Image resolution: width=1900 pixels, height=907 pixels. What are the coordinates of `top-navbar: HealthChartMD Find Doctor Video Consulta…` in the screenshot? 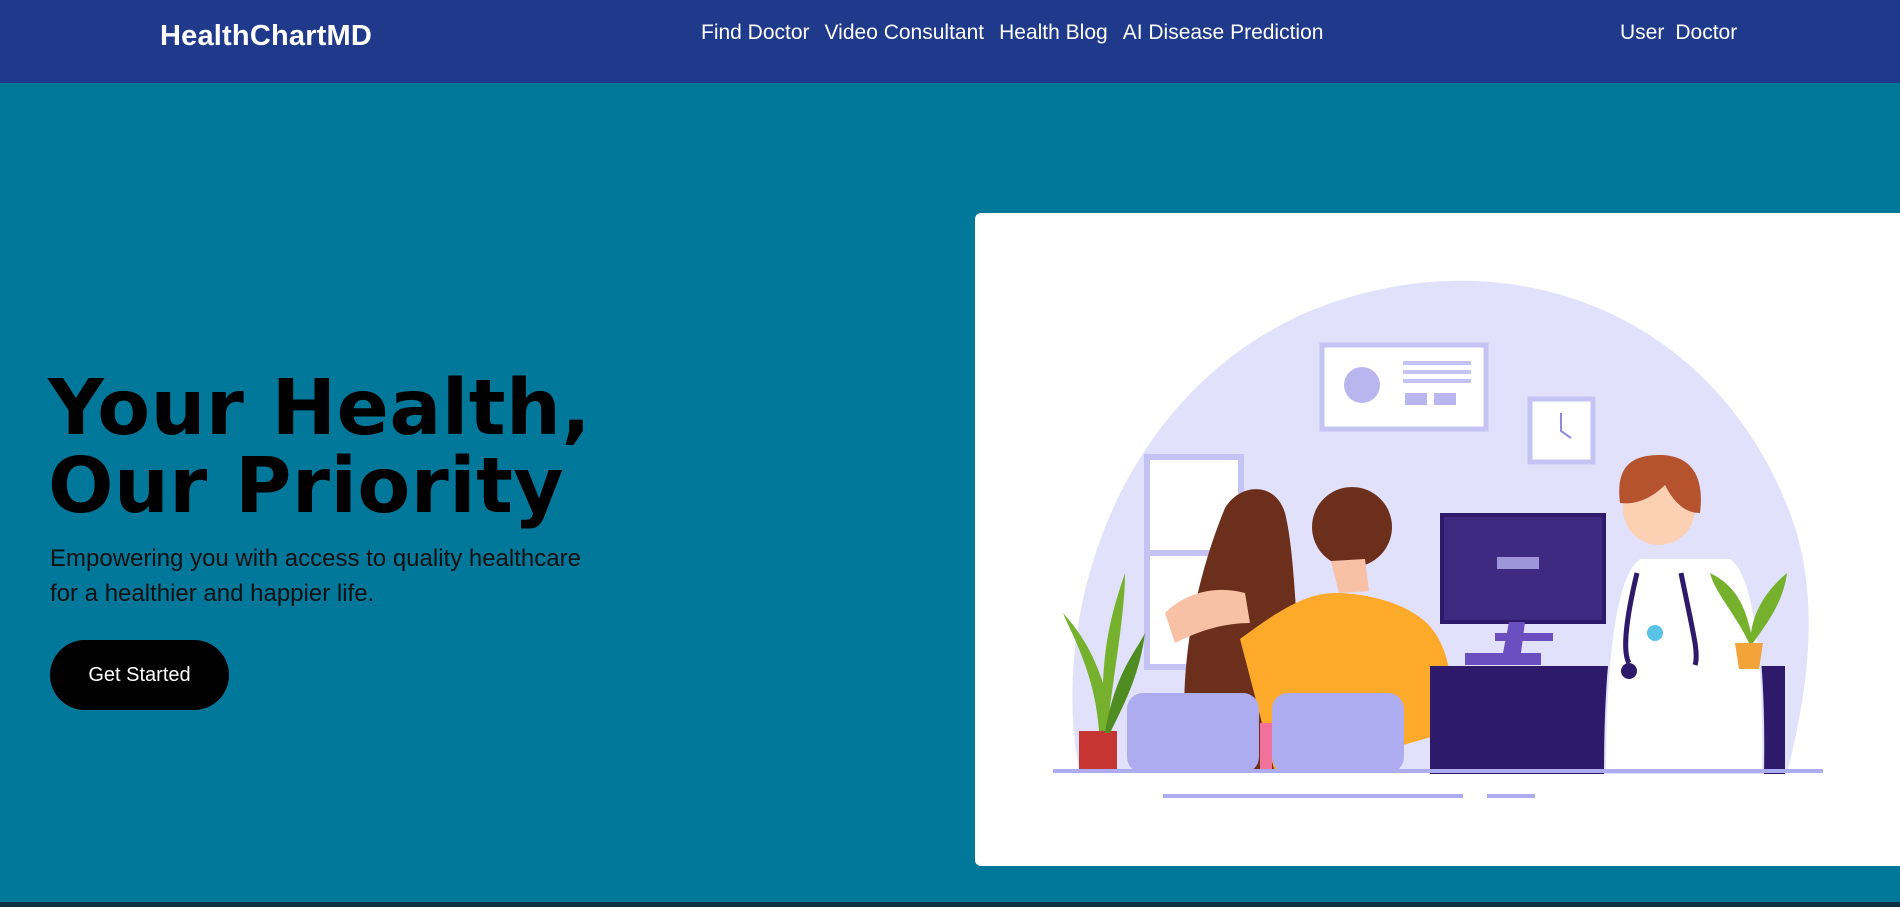 It's located at (950, 41).